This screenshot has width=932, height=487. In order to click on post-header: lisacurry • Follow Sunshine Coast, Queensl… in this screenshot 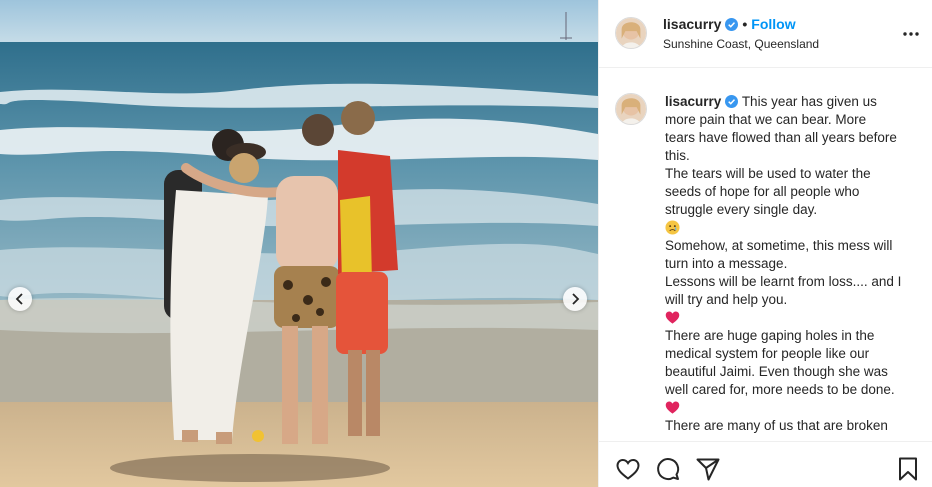, I will do `click(765, 34)`.